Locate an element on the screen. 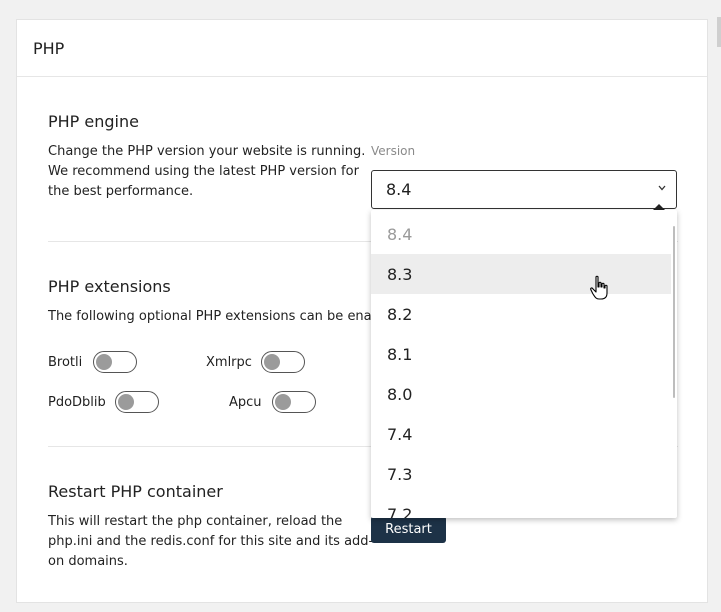 This screenshot has height=612, width=721. php-version-option-7-2: 7.2 is located at coordinates (521, 506).